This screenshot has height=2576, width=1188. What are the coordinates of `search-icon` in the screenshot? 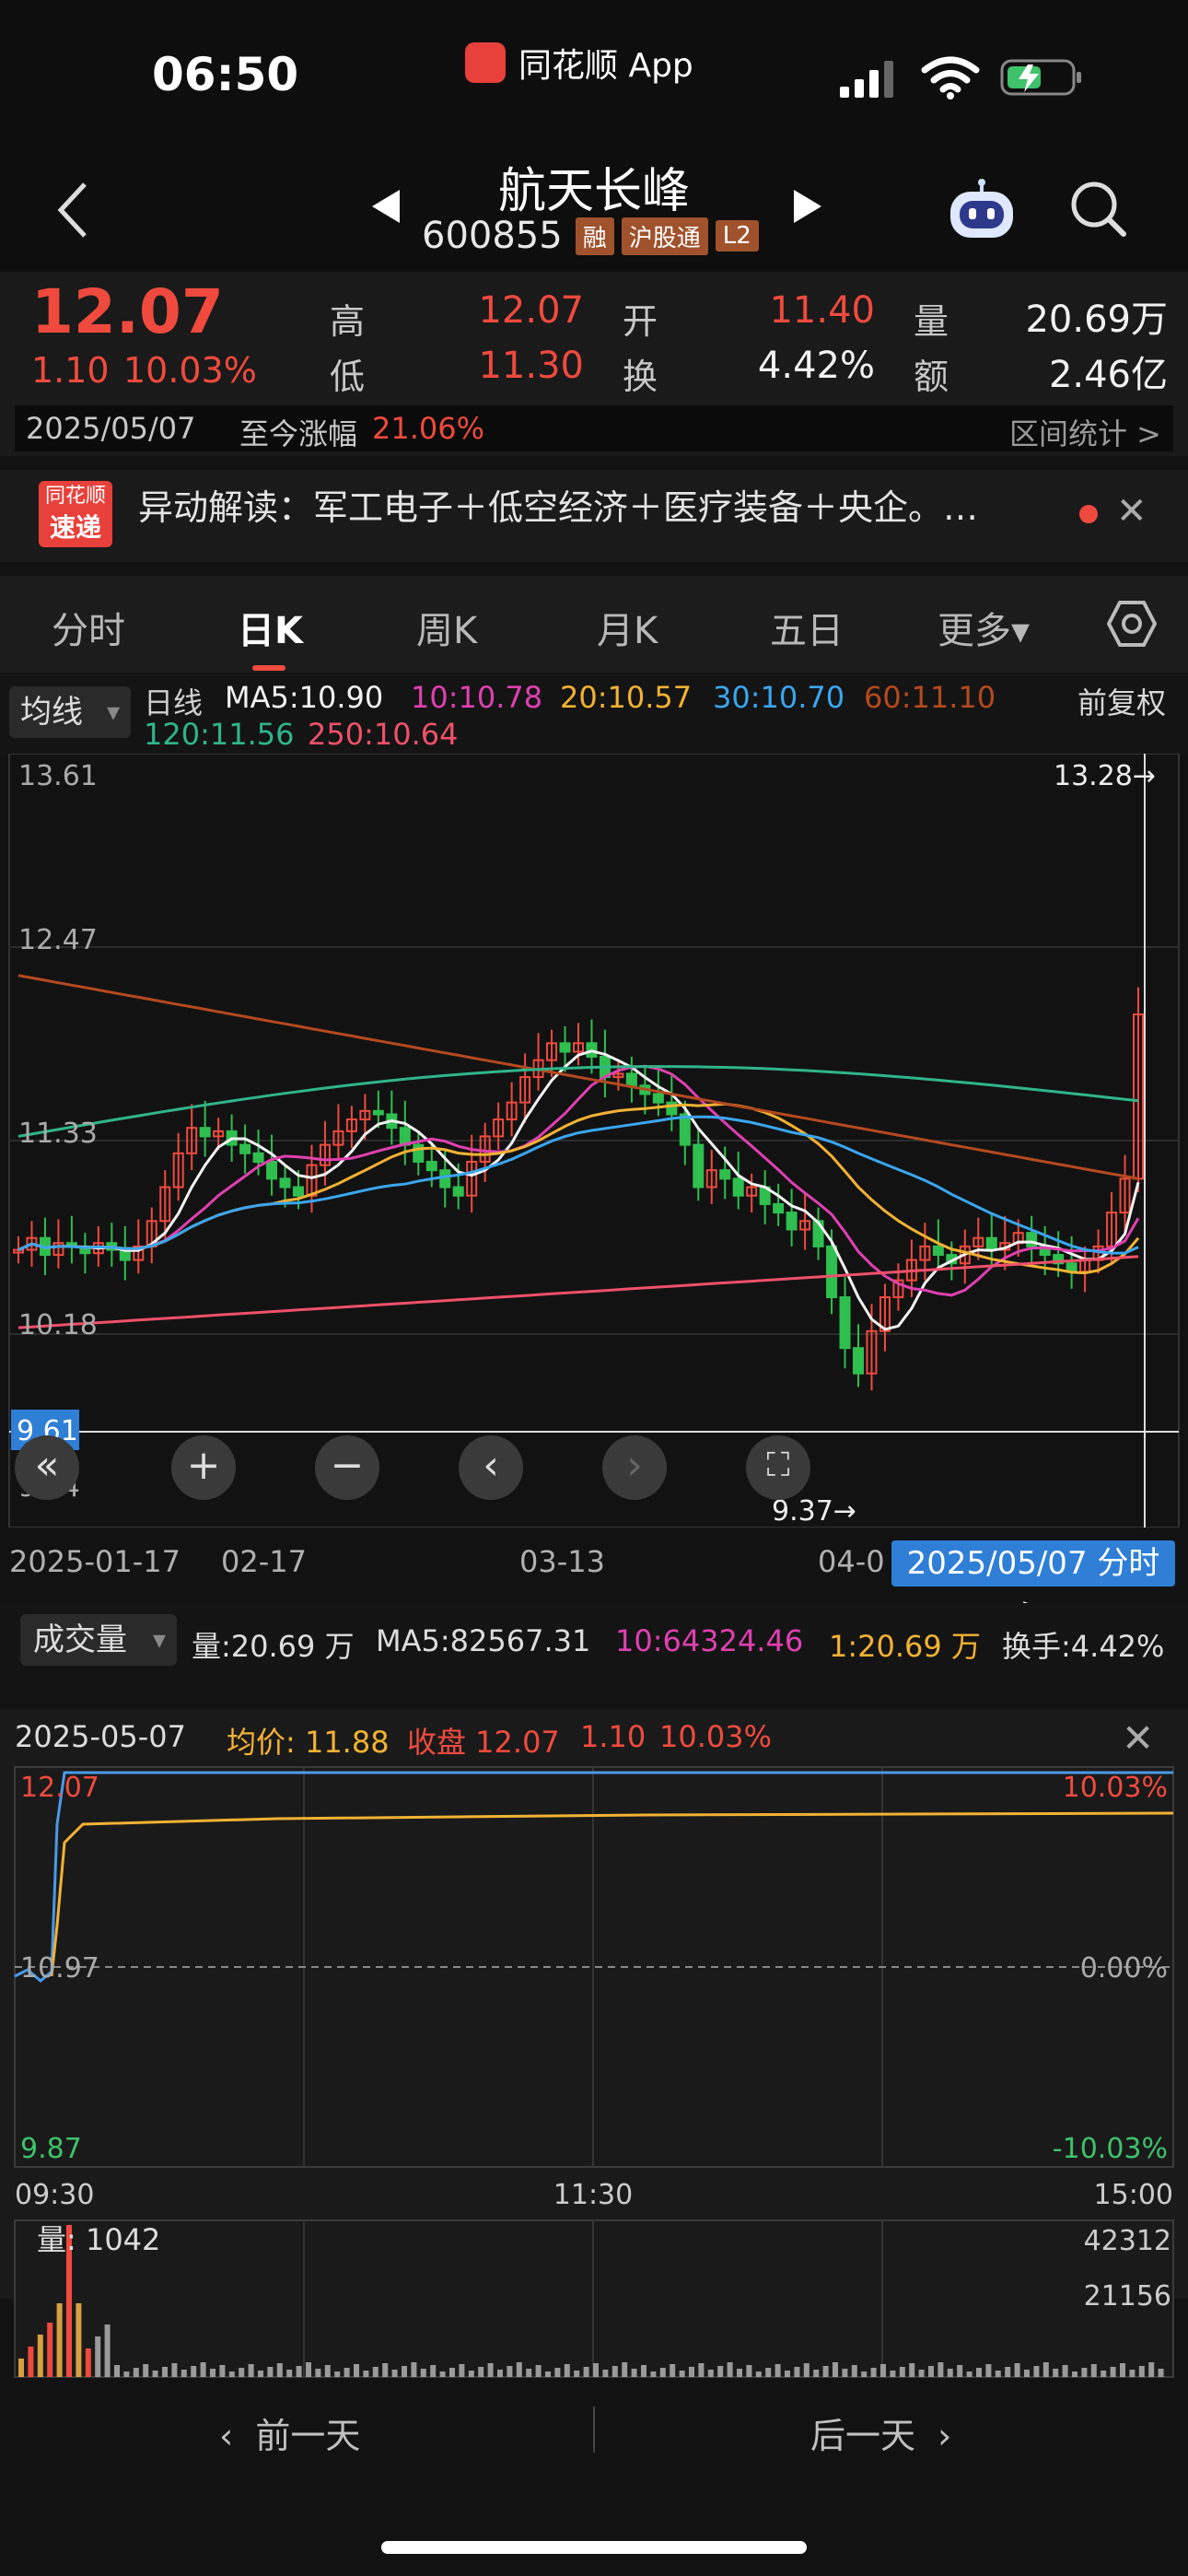 It's located at (1098, 209).